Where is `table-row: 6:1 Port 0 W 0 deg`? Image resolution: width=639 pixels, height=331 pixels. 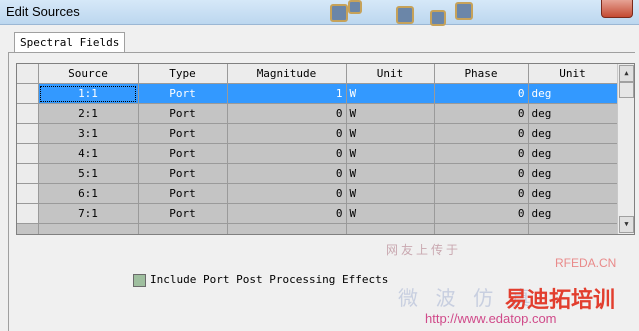
table-row: 6:1 Port 0 W 0 deg is located at coordinates (317, 193).